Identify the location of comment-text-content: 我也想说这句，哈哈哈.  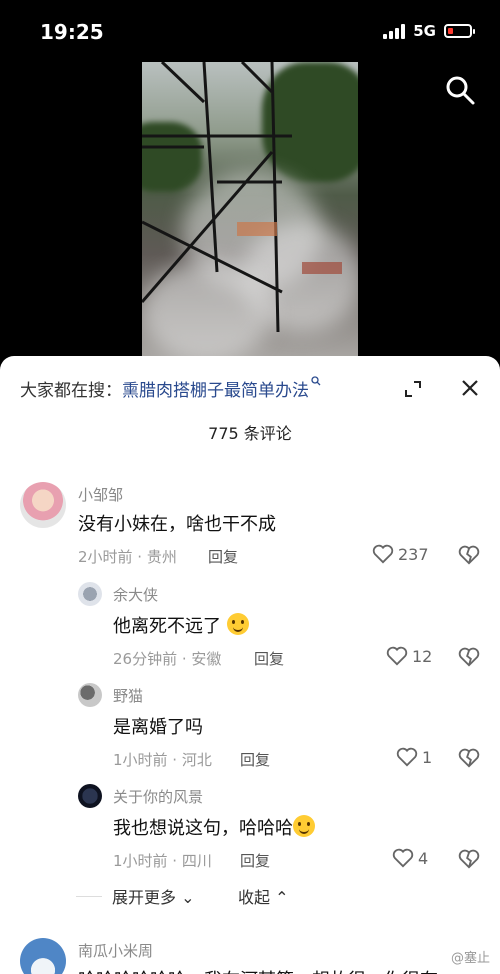
(203, 828).